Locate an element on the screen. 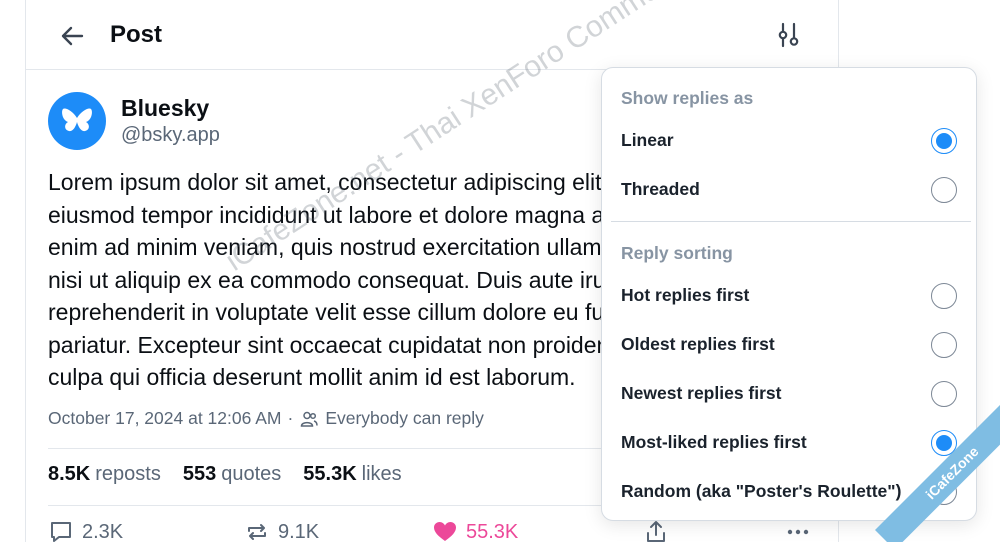 The height and width of the screenshot is (542, 1000). post-timestamp: October 17, 2024 at 12:06 AM is located at coordinates (165, 418).